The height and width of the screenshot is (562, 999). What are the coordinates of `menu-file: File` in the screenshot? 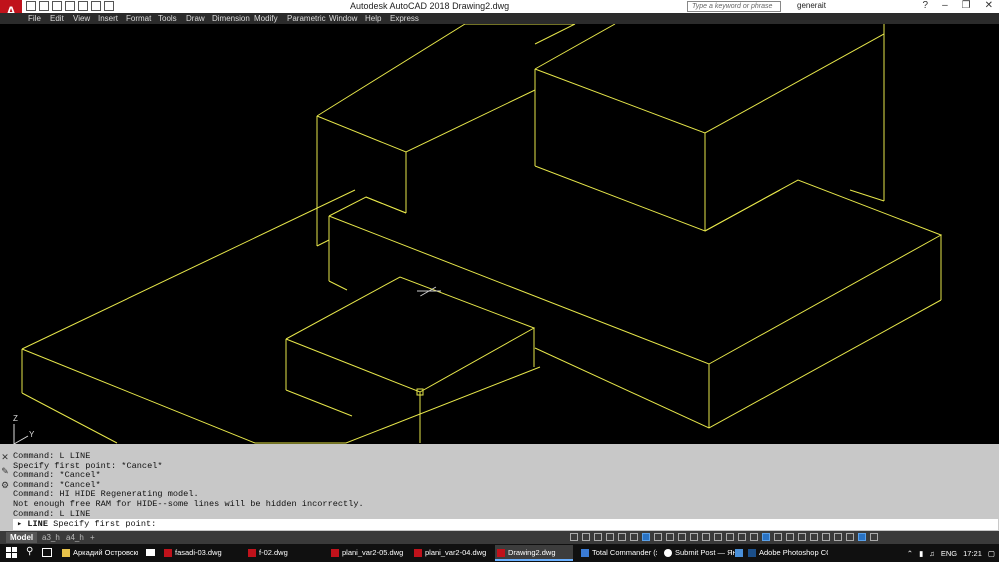 It's located at (34, 18).